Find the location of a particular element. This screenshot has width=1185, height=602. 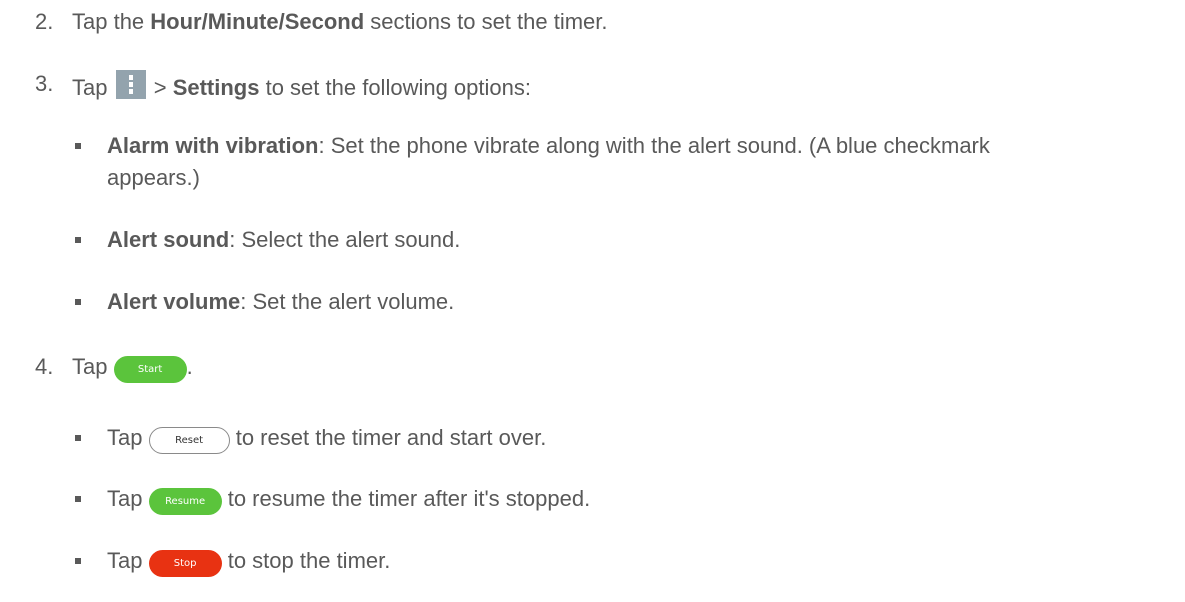

substep-text: to reset the timer and start over. is located at coordinates (388, 437).